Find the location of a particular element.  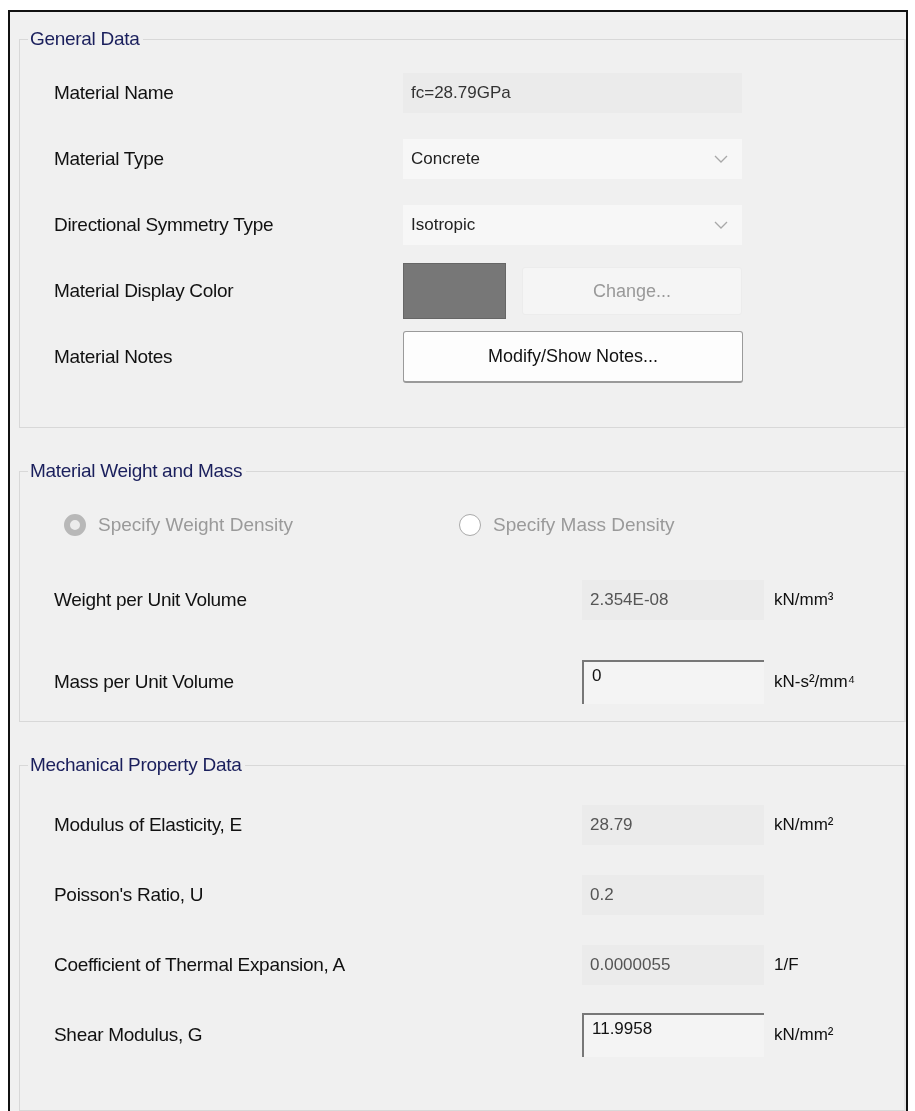

field-label: Material Type is located at coordinates (109, 159).